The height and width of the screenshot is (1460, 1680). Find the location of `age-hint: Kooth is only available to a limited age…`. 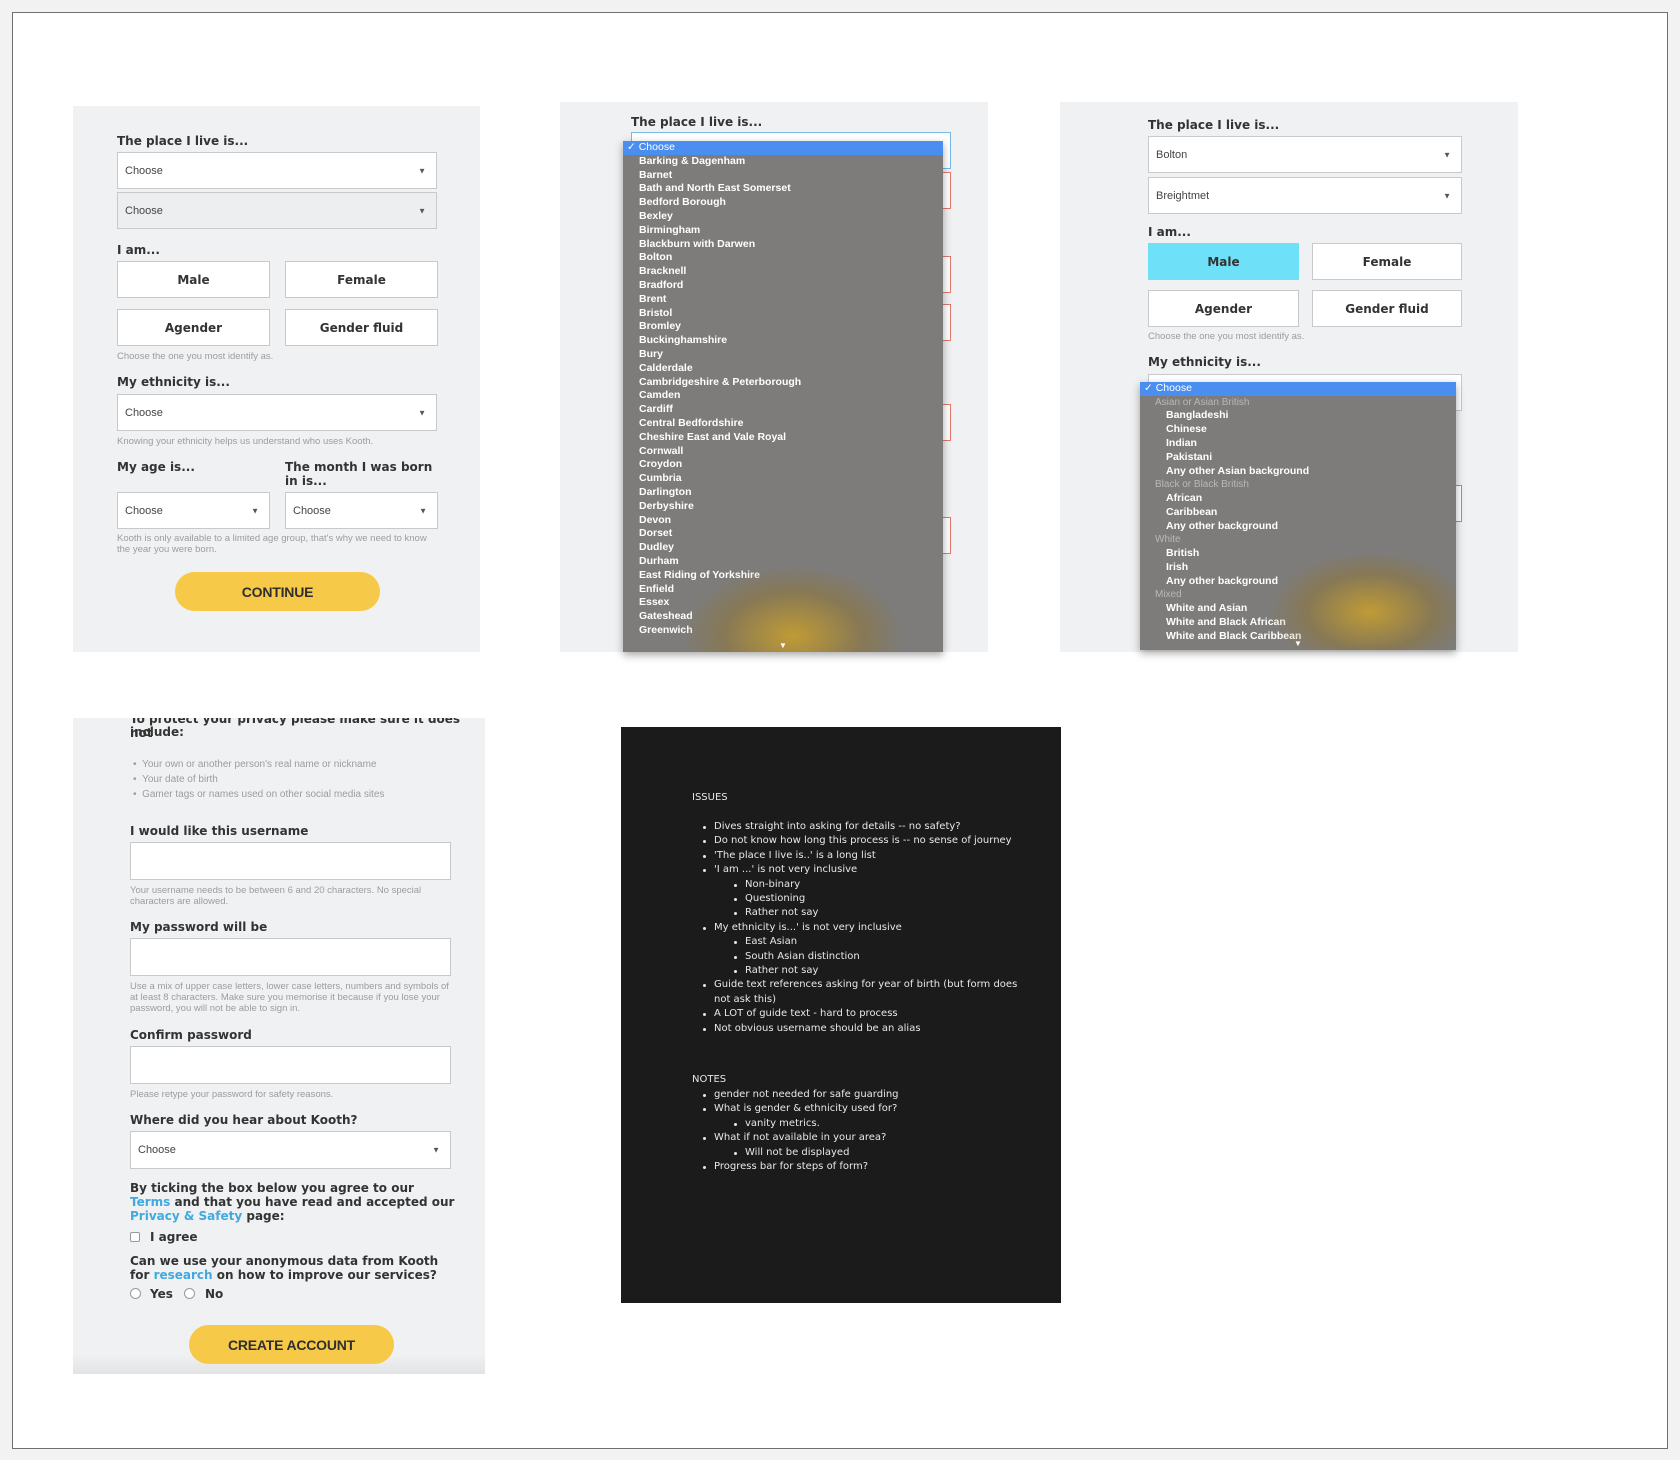

age-hint: Kooth is only available to a limited age… is located at coordinates (272, 544).